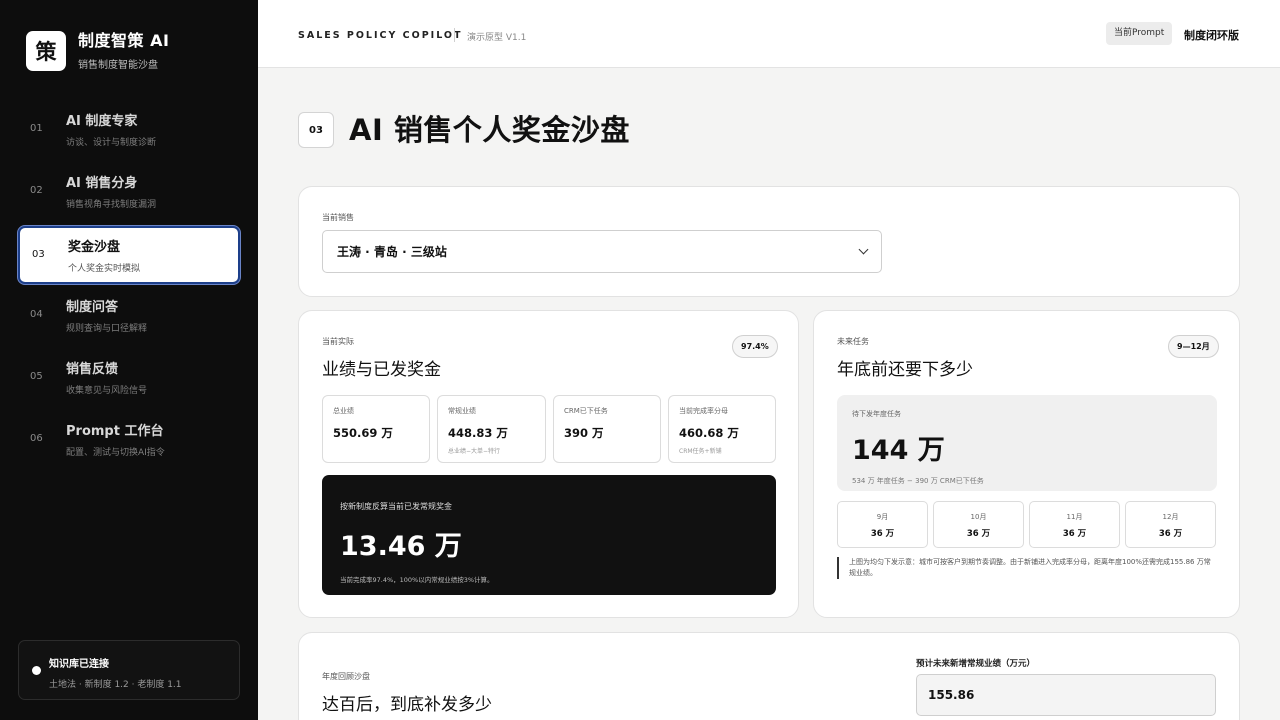 This screenshot has width=1280, height=720. I want to click on nav-item-title: Prompt 工作台, so click(115, 431).